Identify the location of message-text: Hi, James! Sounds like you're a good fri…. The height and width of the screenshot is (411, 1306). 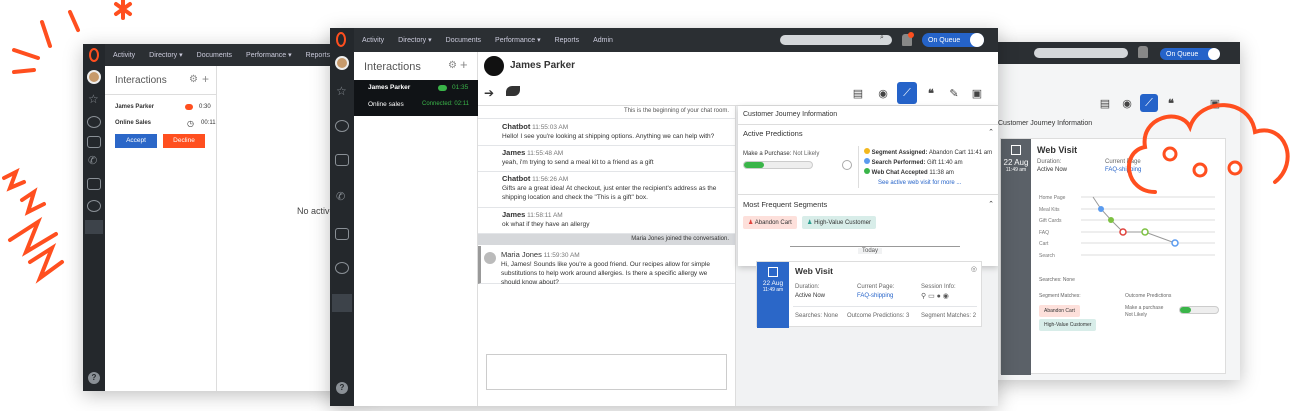
(605, 273).